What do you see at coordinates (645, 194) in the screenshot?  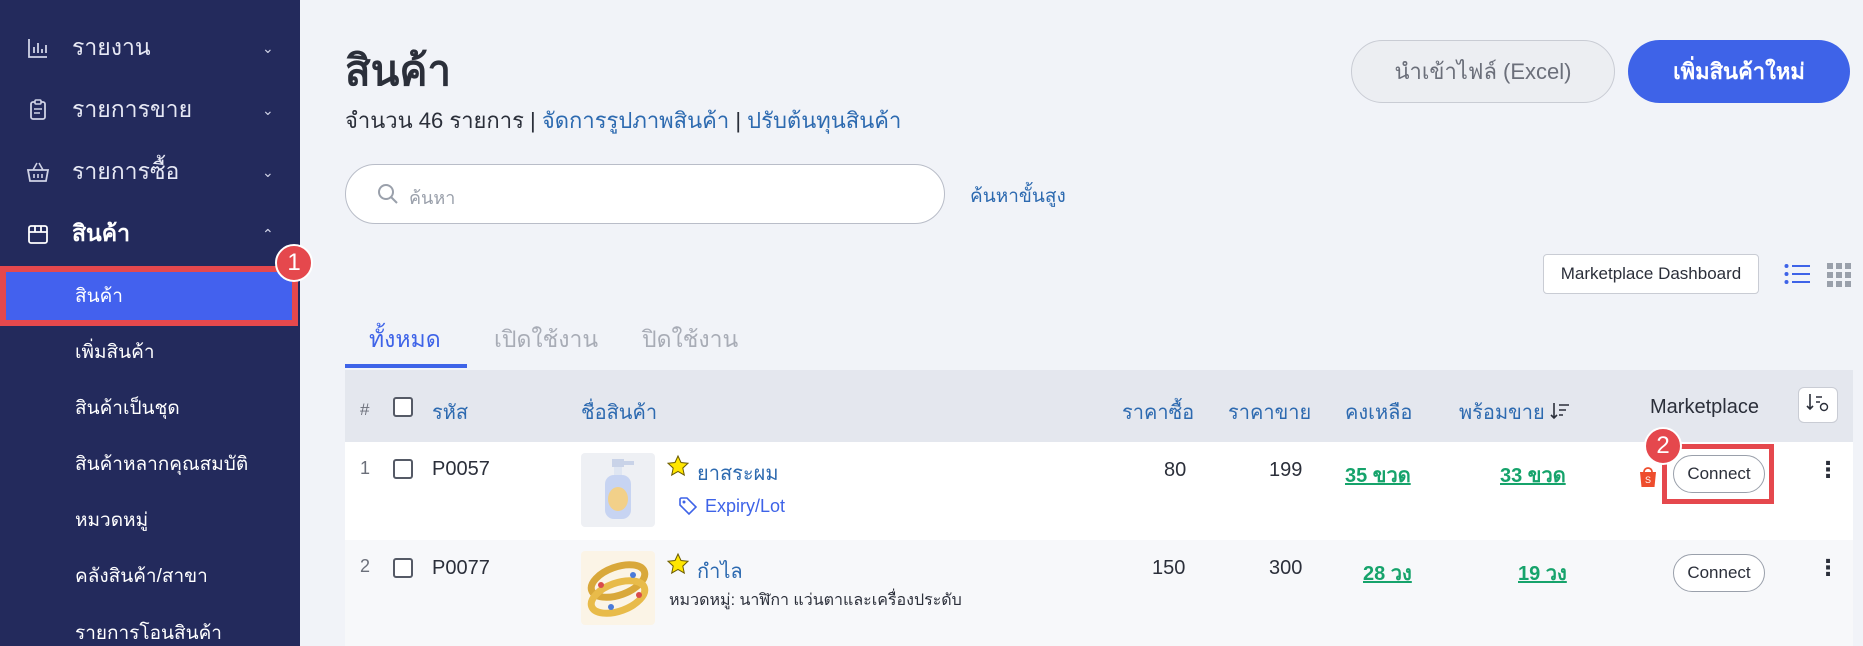 I see `search-input: ค้นหา` at bounding box center [645, 194].